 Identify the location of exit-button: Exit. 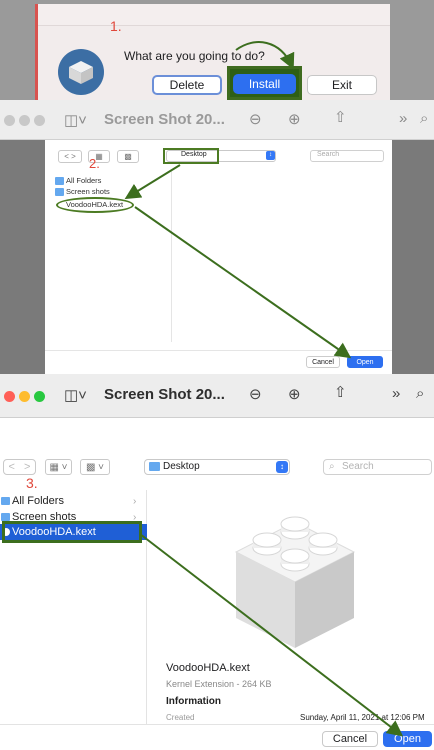
(342, 85).